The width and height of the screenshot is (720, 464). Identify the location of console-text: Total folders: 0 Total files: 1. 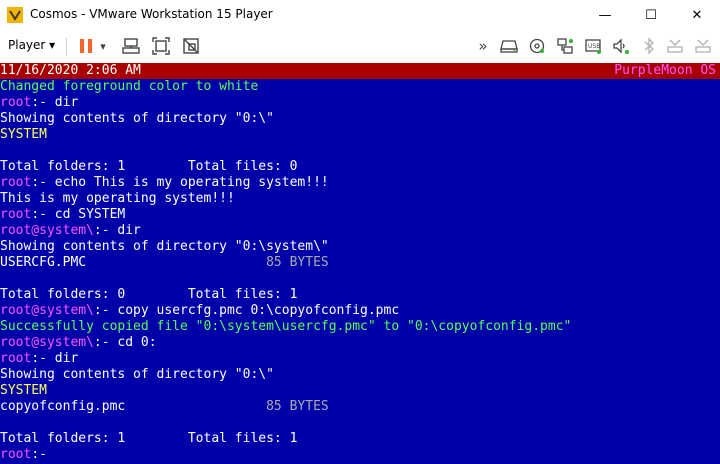
(149, 294).